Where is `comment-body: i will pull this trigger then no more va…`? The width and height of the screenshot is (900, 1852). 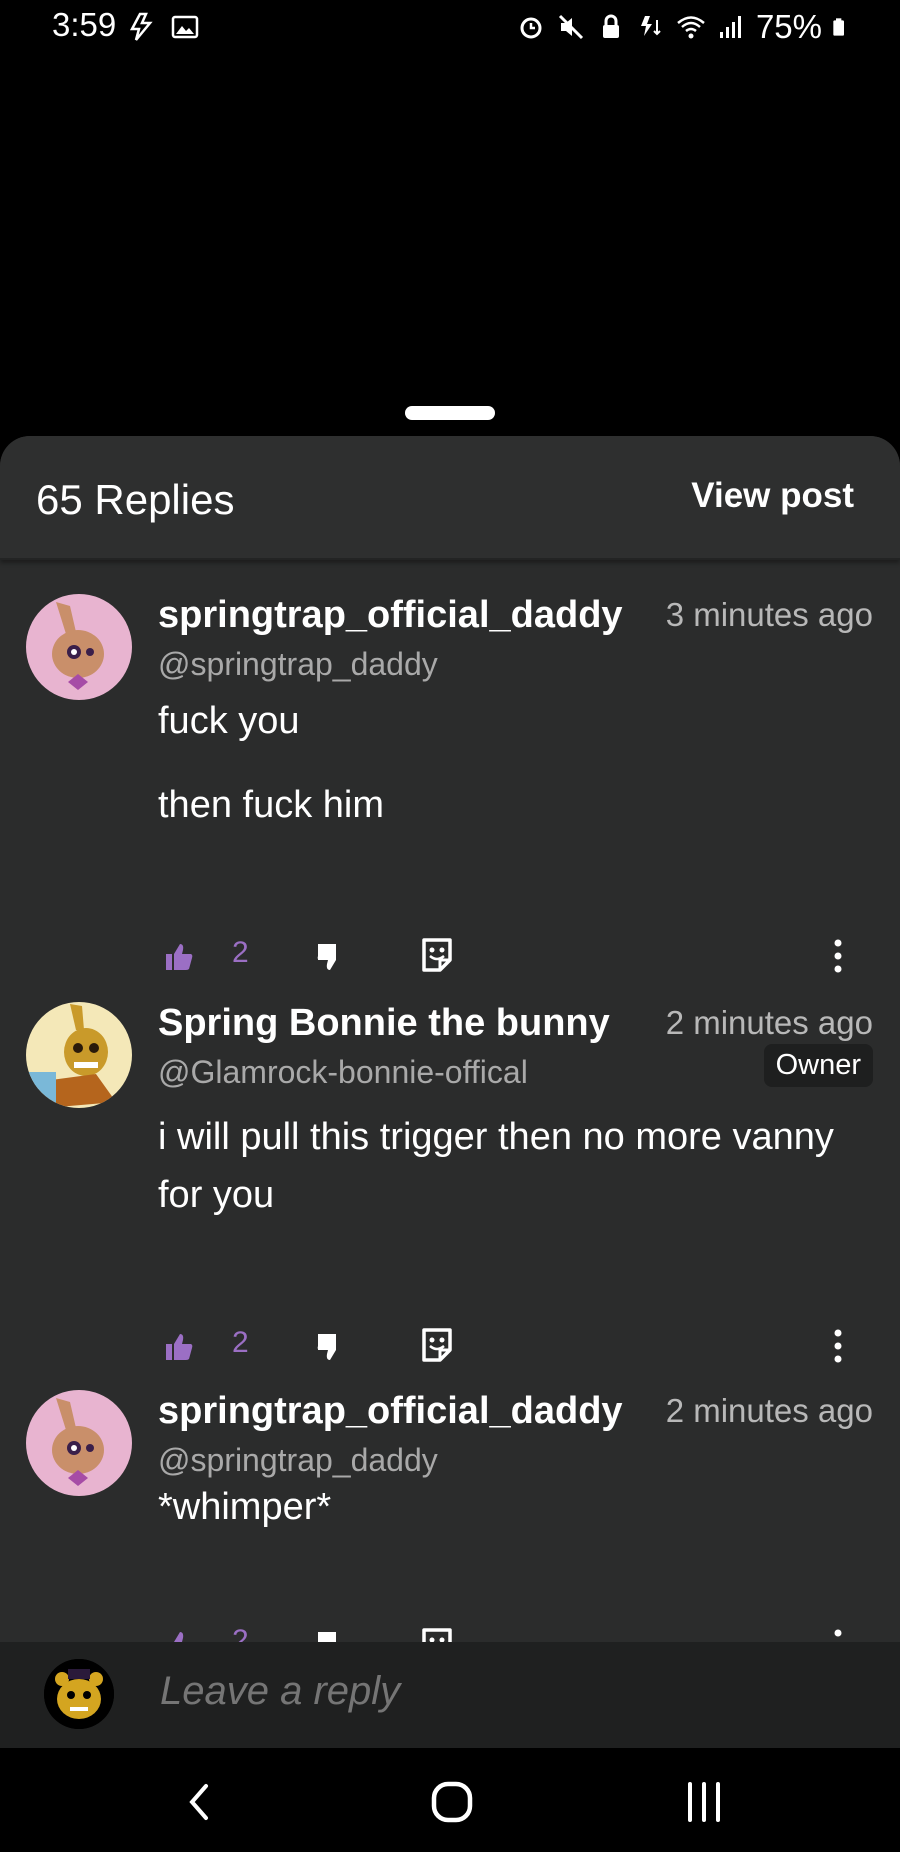
comment-body: i will pull this trigger then no more va… is located at coordinates (508, 1179).